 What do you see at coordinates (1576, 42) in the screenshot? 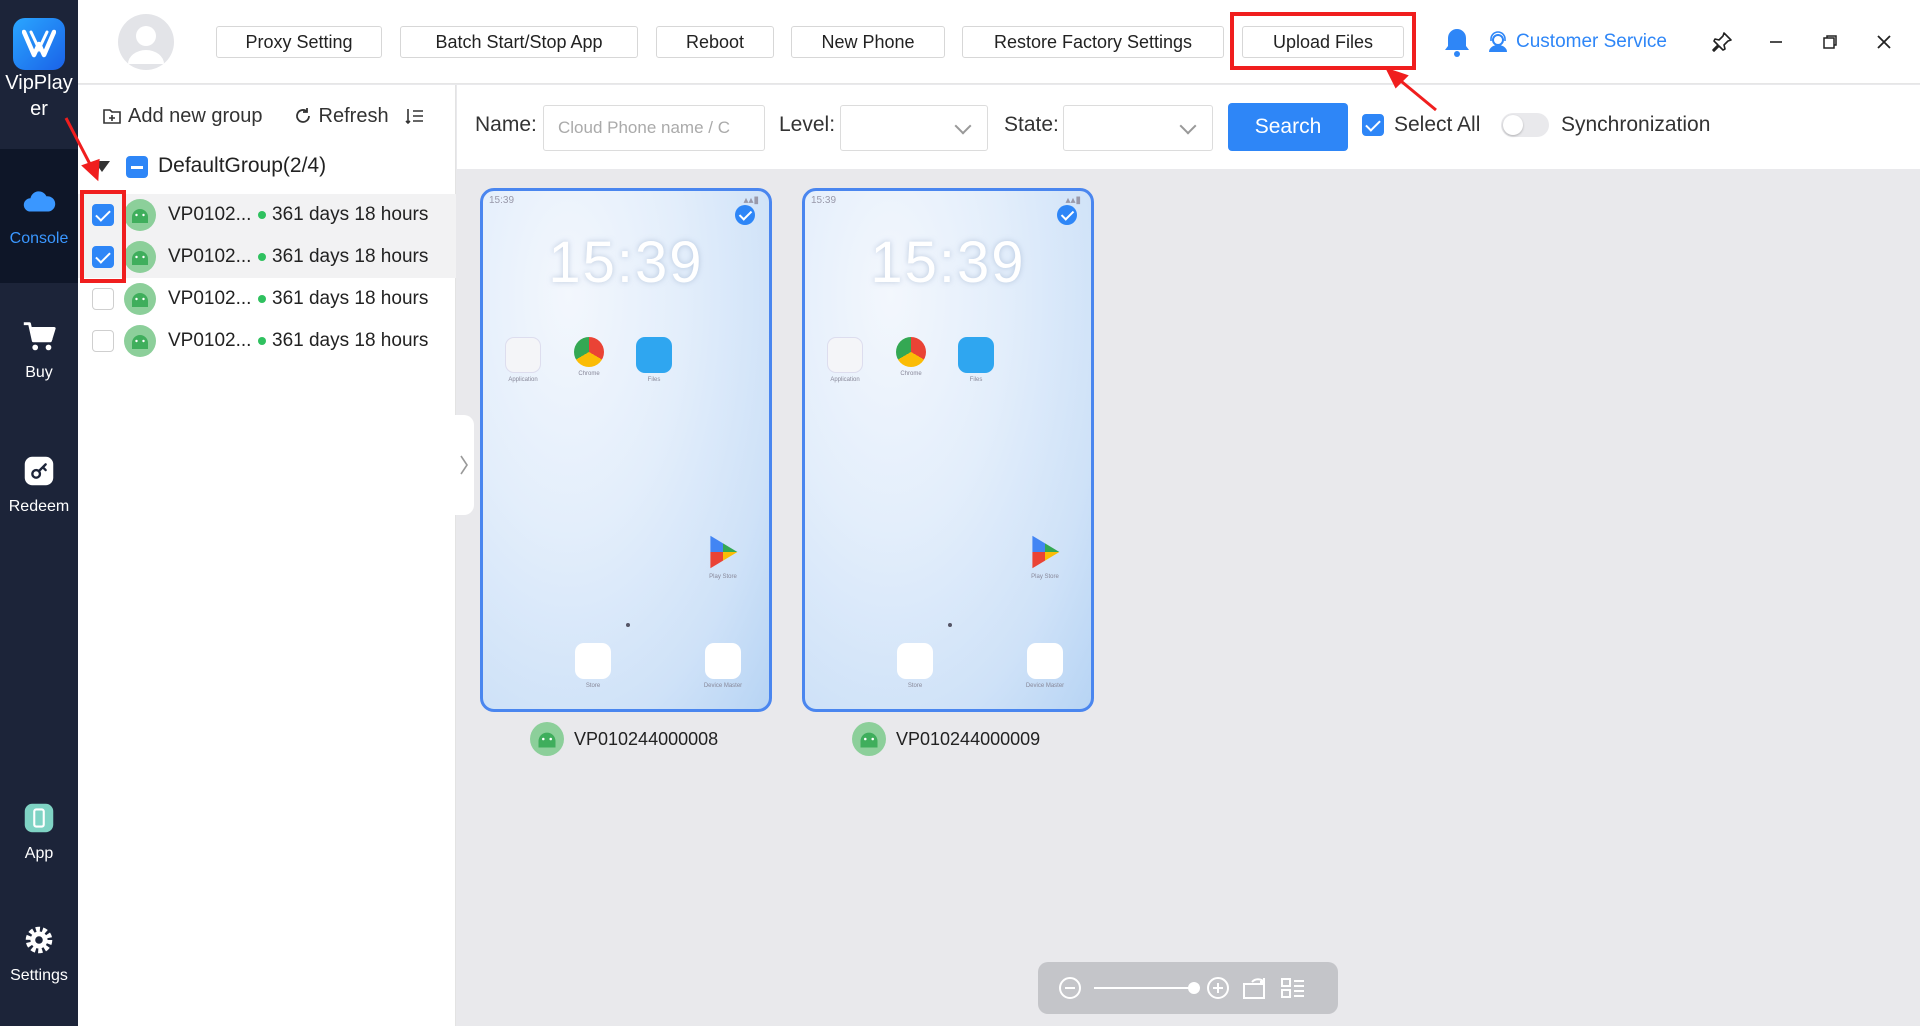
I see `customer-service-link: Customer Service` at bounding box center [1576, 42].